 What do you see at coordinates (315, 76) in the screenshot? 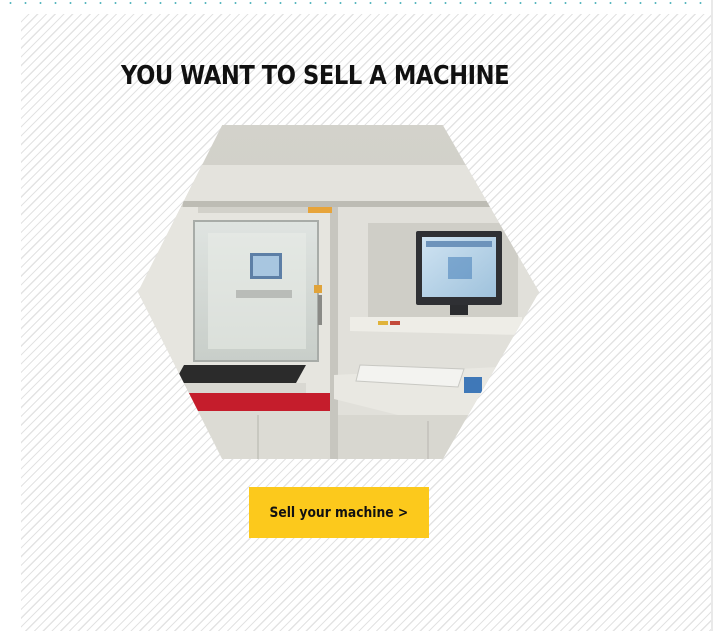
I see `section-title: YOU WANT TO SELL A MACHINE` at bounding box center [315, 76].